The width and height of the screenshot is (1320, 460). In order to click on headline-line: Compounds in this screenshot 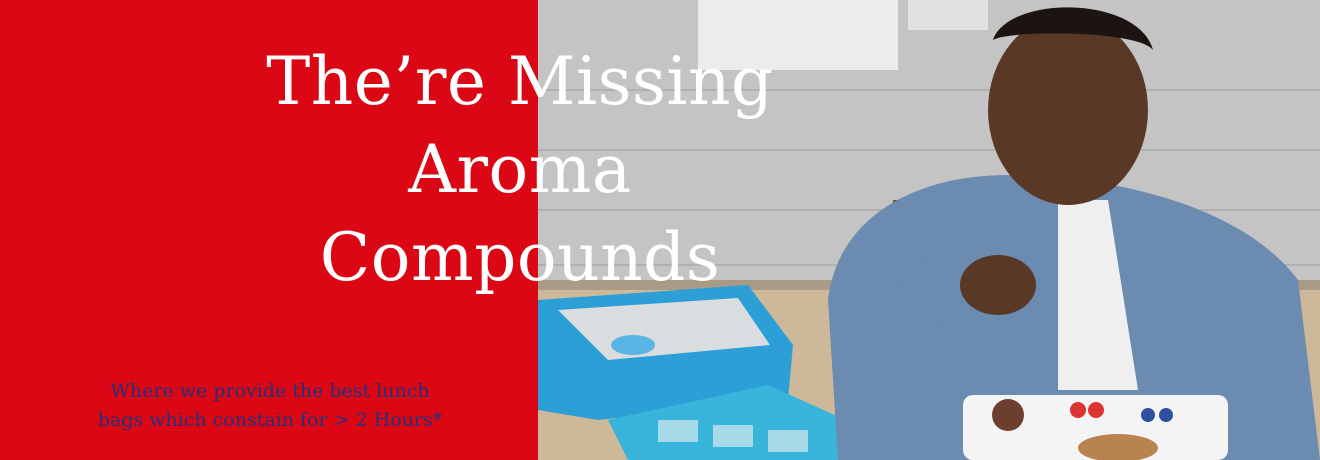, I will do `click(520, 257)`.